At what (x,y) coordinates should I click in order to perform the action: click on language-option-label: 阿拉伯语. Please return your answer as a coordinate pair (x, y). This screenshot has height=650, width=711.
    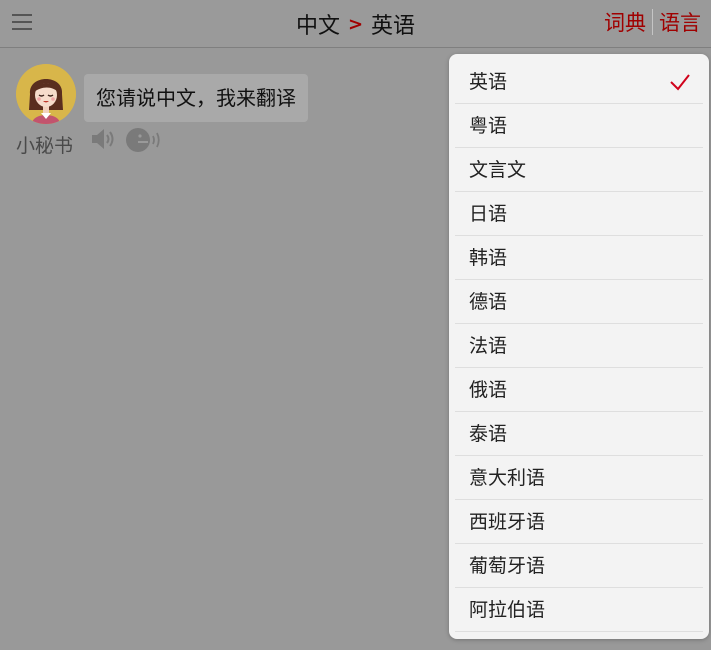
    Looking at the image, I should click on (507, 610).